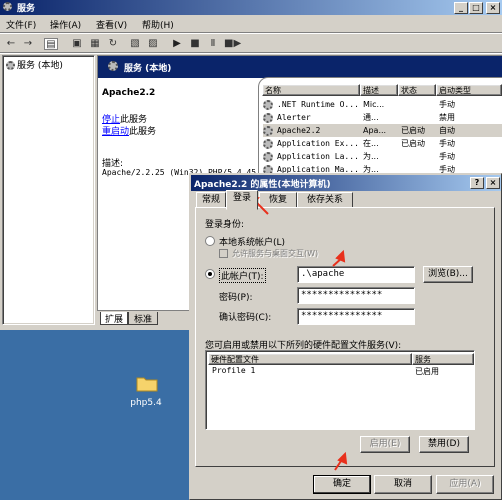 Image resolution: width=502 pixels, height=500 pixels. What do you see at coordinates (298, 332) in the screenshot?
I see `annotation-arrows` at bounding box center [298, 332].